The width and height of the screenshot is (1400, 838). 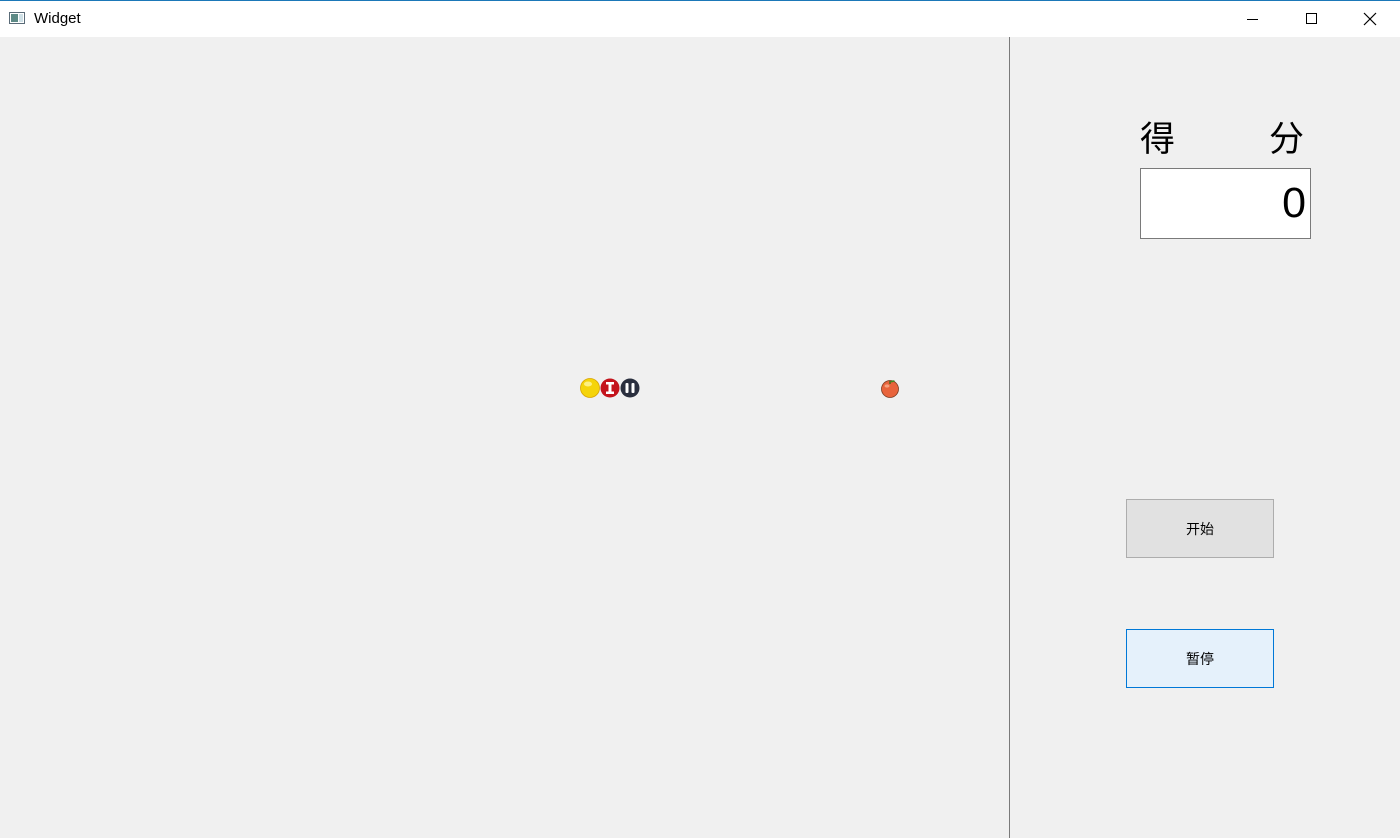 What do you see at coordinates (1158, 140) in the screenshot?
I see `score-label-char: 得` at bounding box center [1158, 140].